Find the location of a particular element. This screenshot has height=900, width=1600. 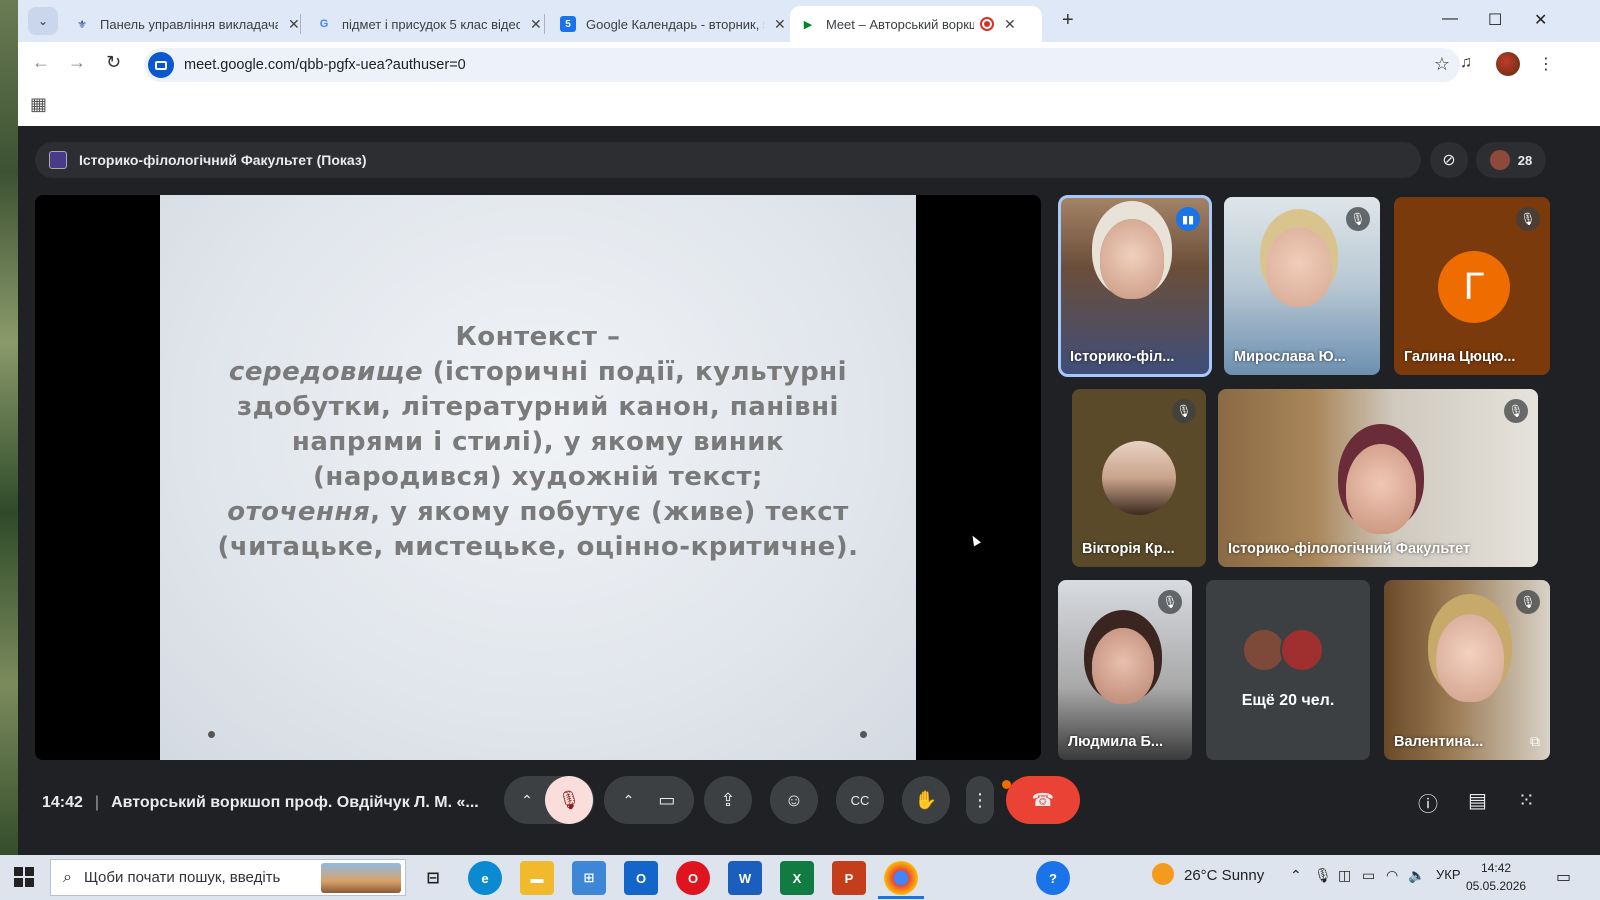

slide-italic-term: середовище is located at coordinates (326, 372).